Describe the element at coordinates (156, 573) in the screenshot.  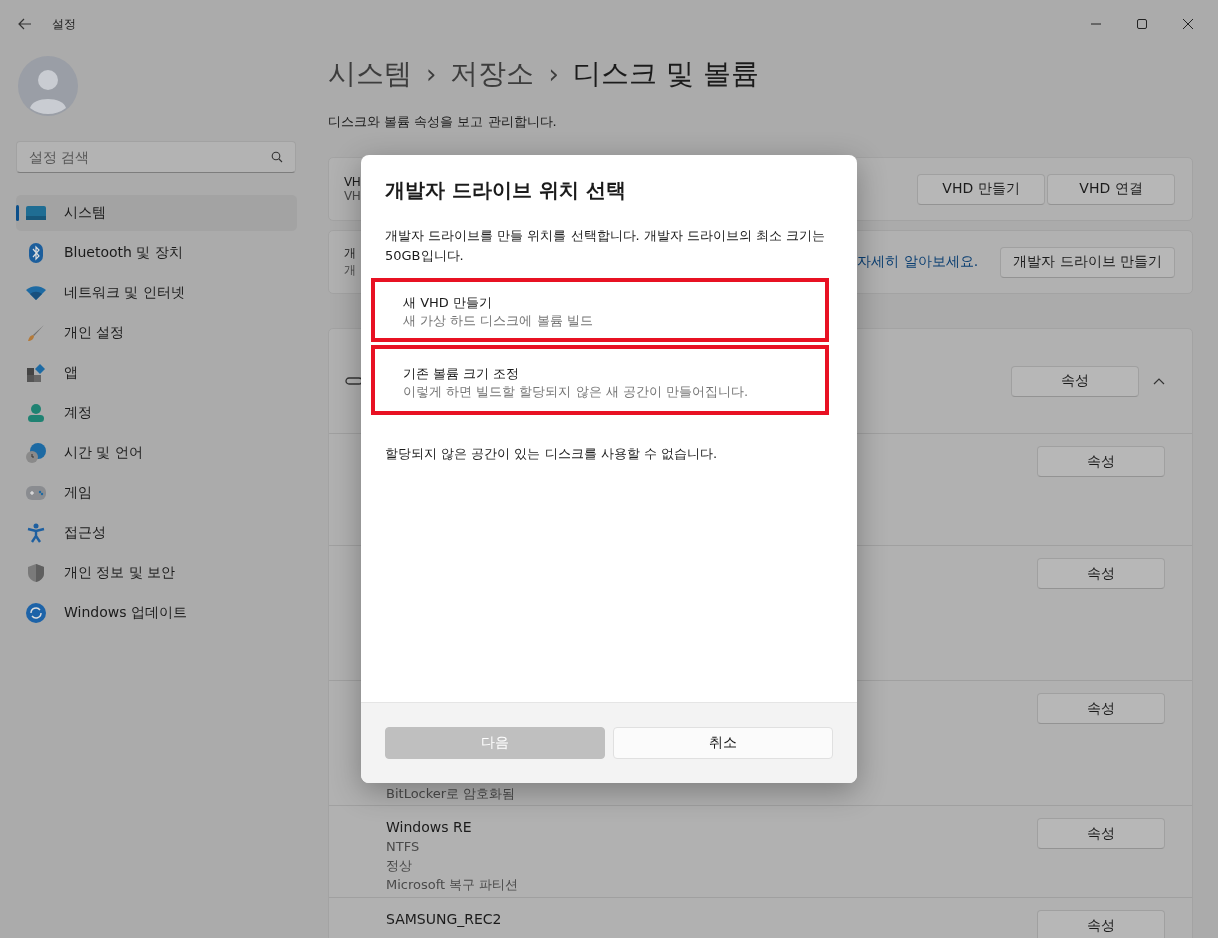
I see `sidebar-item: 개인 정보 및 보안` at that location.